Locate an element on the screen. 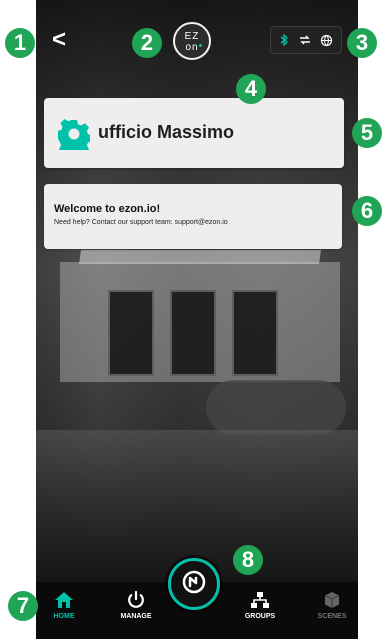 Image resolution: width=382 pixels, height=639 pixels. annotation-marker-6: 6 is located at coordinates (367, 211).